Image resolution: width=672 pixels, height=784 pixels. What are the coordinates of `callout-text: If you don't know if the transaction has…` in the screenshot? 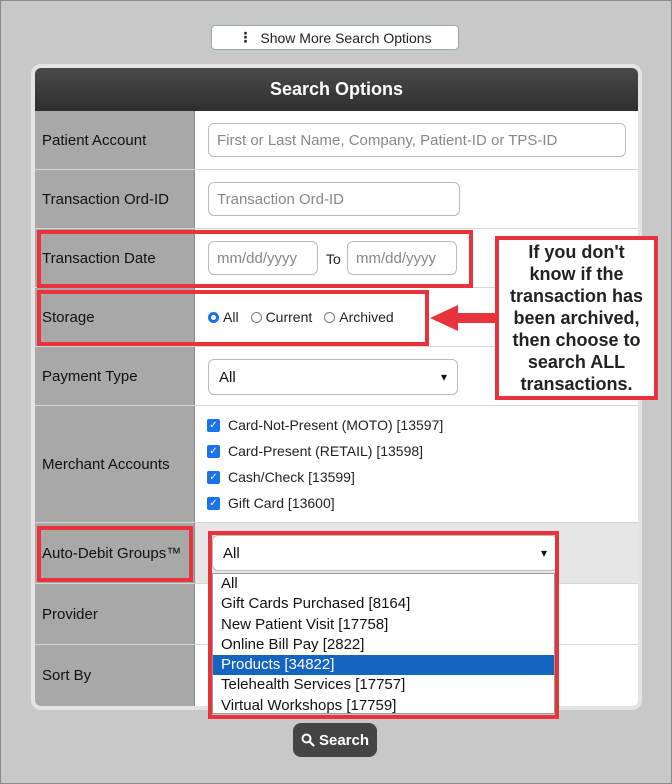 It's located at (576, 318).